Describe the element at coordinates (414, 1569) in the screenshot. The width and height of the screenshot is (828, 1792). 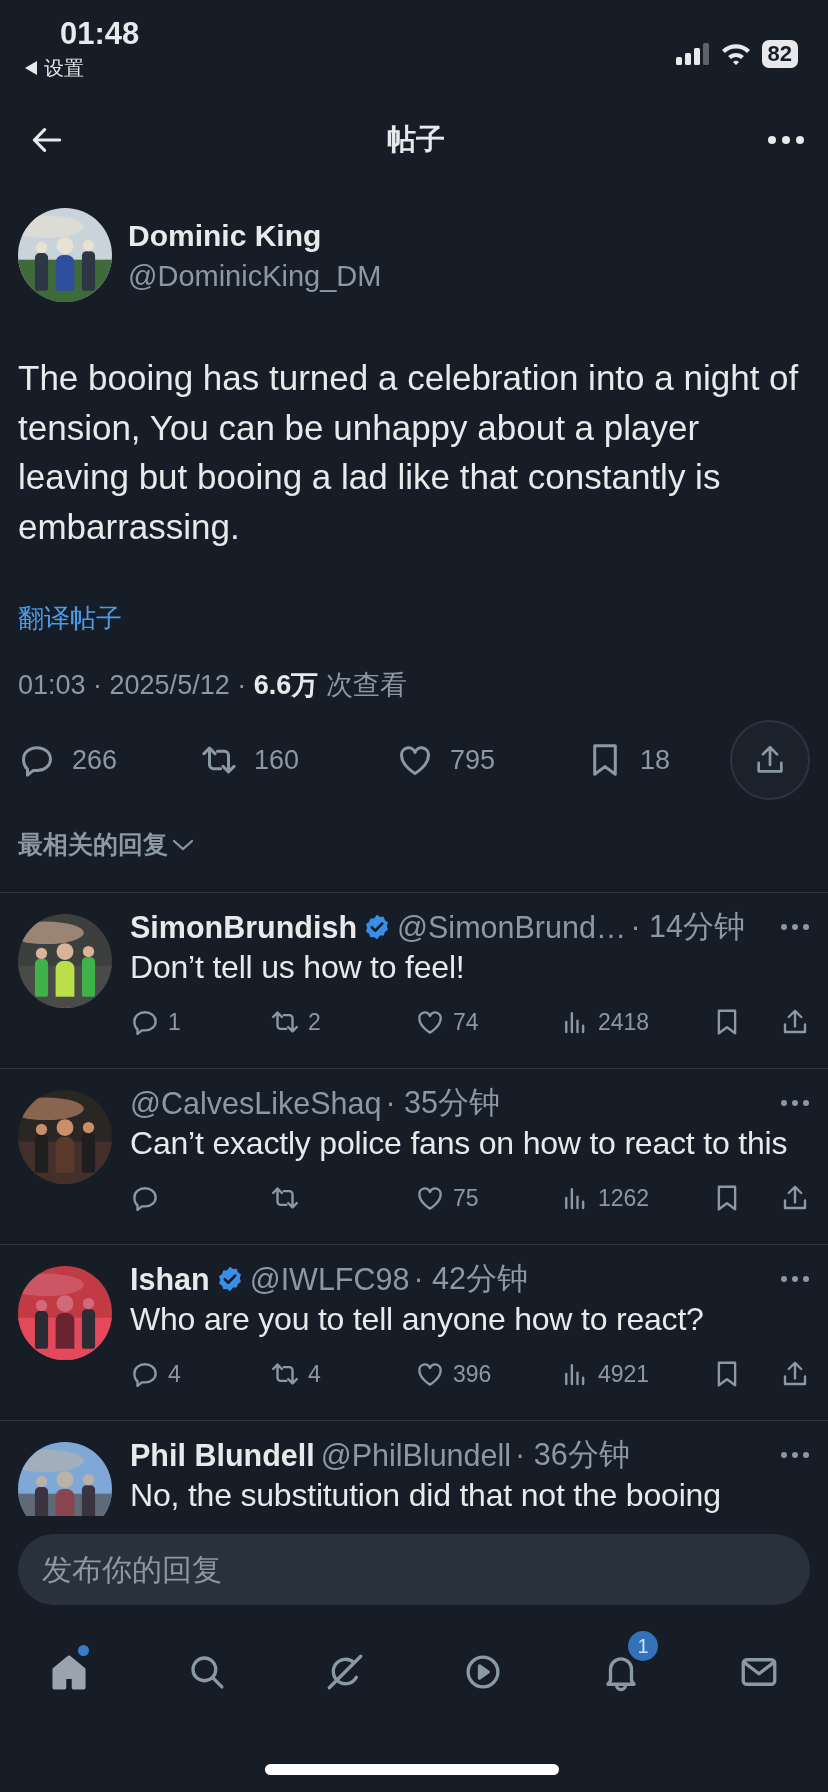
I see `reply-input: 发布你的回复` at that location.